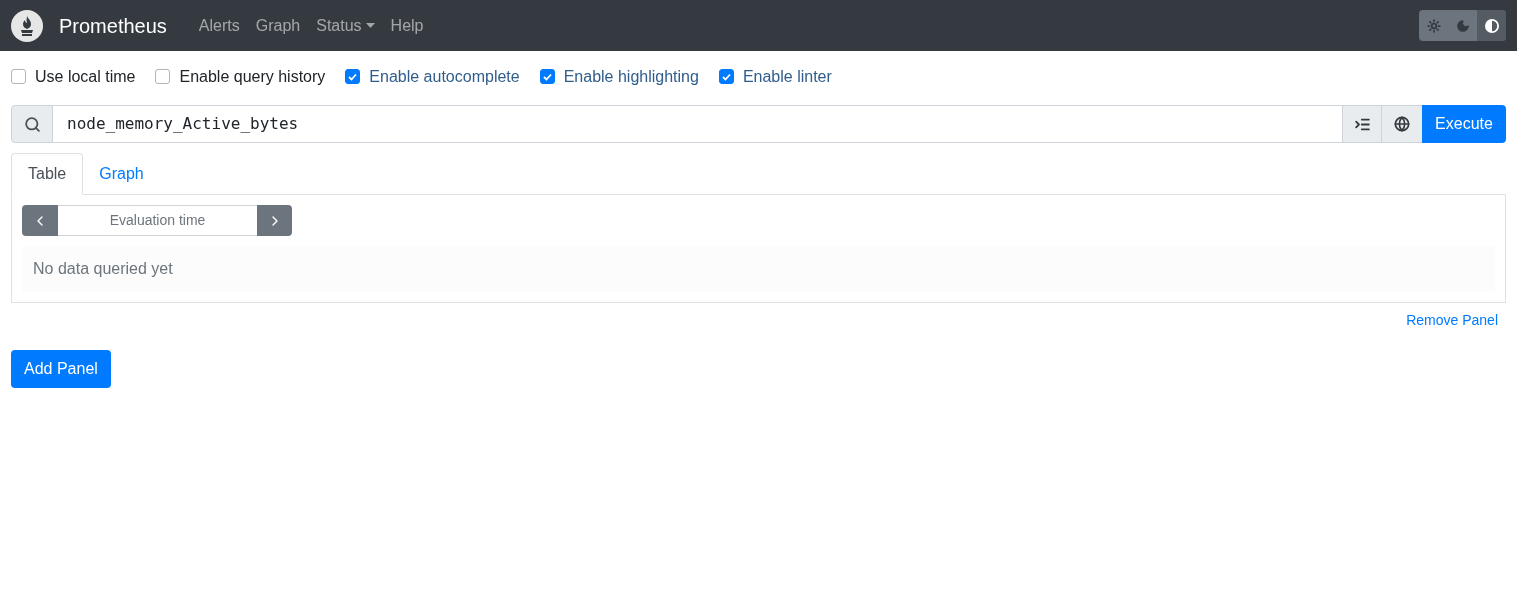 The image size is (1517, 610). What do you see at coordinates (1362, 124) in the screenshot?
I see `format-button` at bounding box center [1362, 124].